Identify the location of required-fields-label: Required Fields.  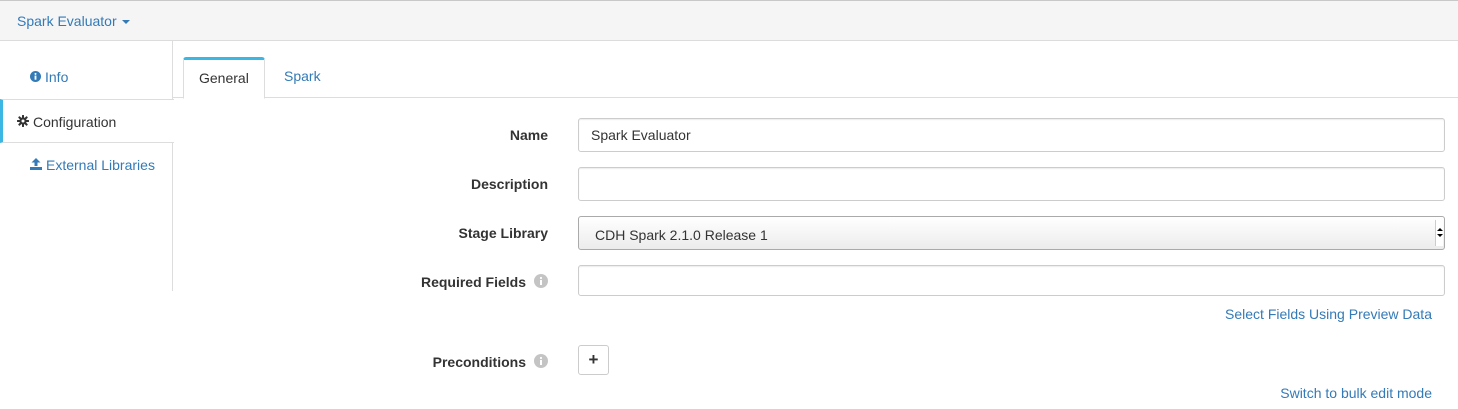
(473, 282).